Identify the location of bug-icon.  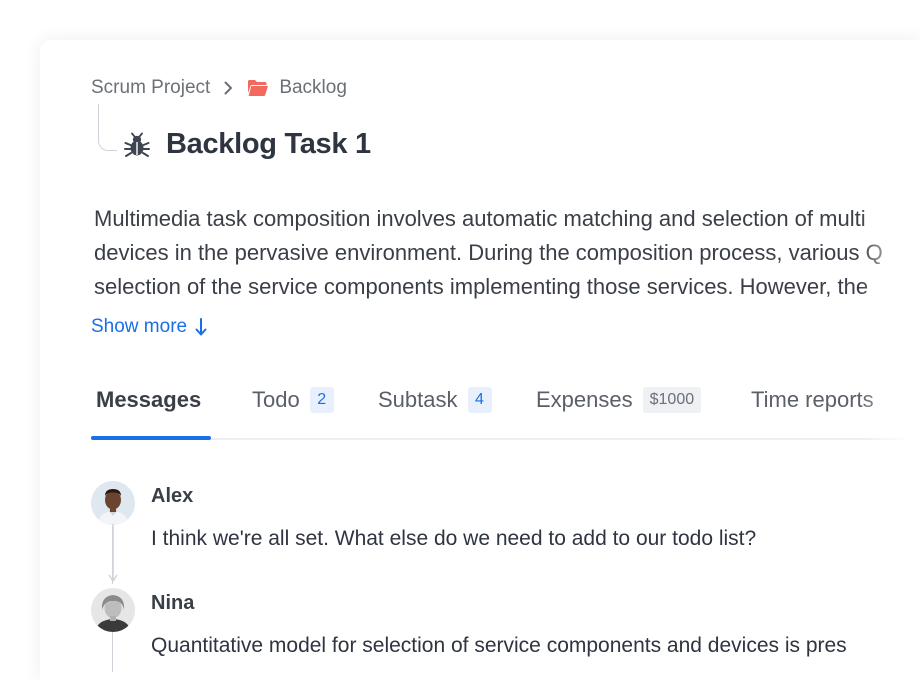
(137, 145).